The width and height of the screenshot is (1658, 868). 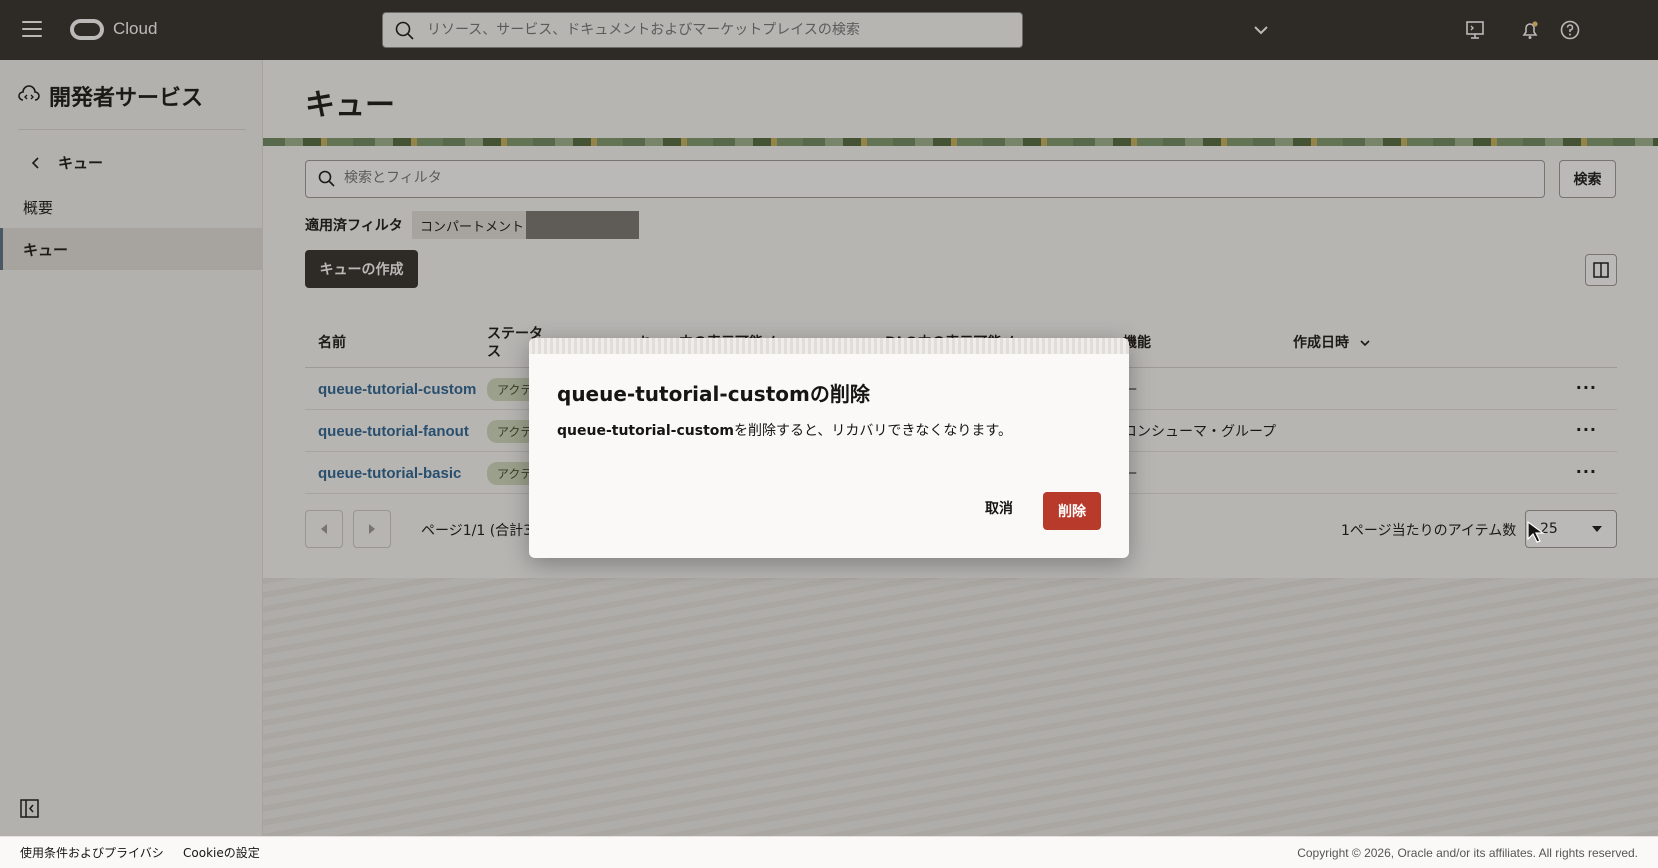 I want to click on dialog-message-queue-name: queue-tutorial-custom, so click(x=645, y=431).